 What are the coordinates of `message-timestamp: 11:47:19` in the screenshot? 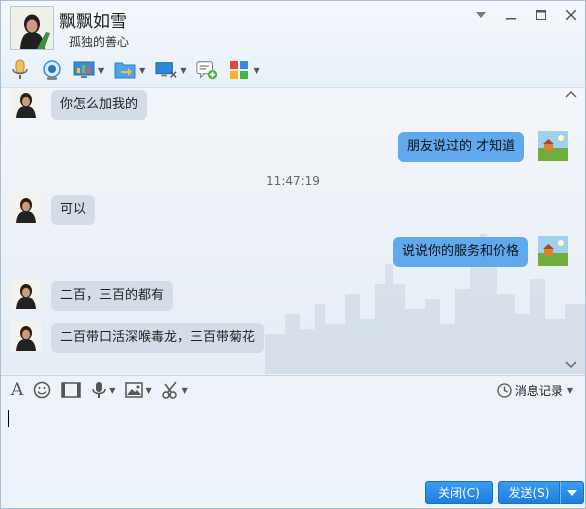 It's located at (293, 181).